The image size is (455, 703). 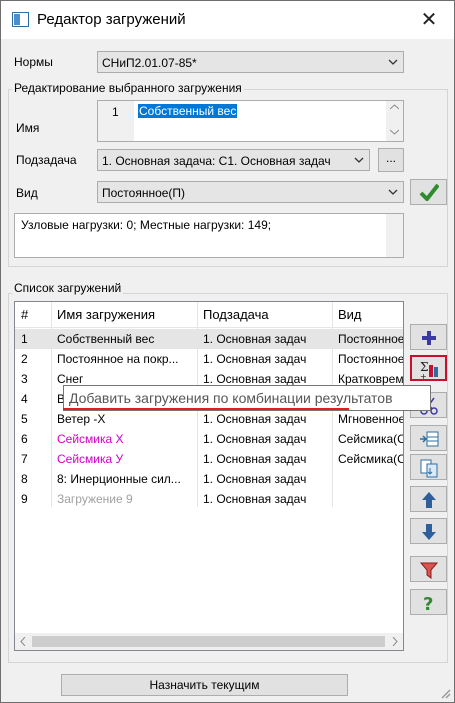 I want to click on column-header-number: #, so click(x=24, y=314).